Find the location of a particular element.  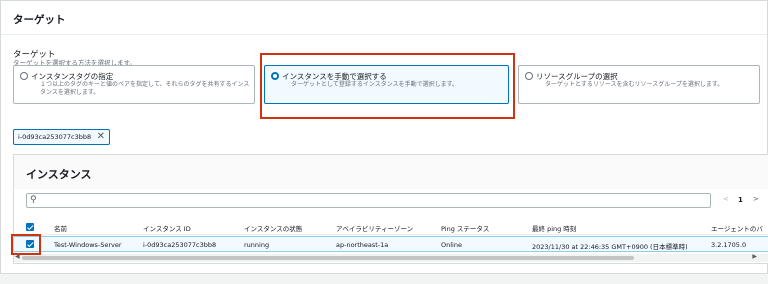

instances-header: インスタンス is located at coordinates (391, 172).